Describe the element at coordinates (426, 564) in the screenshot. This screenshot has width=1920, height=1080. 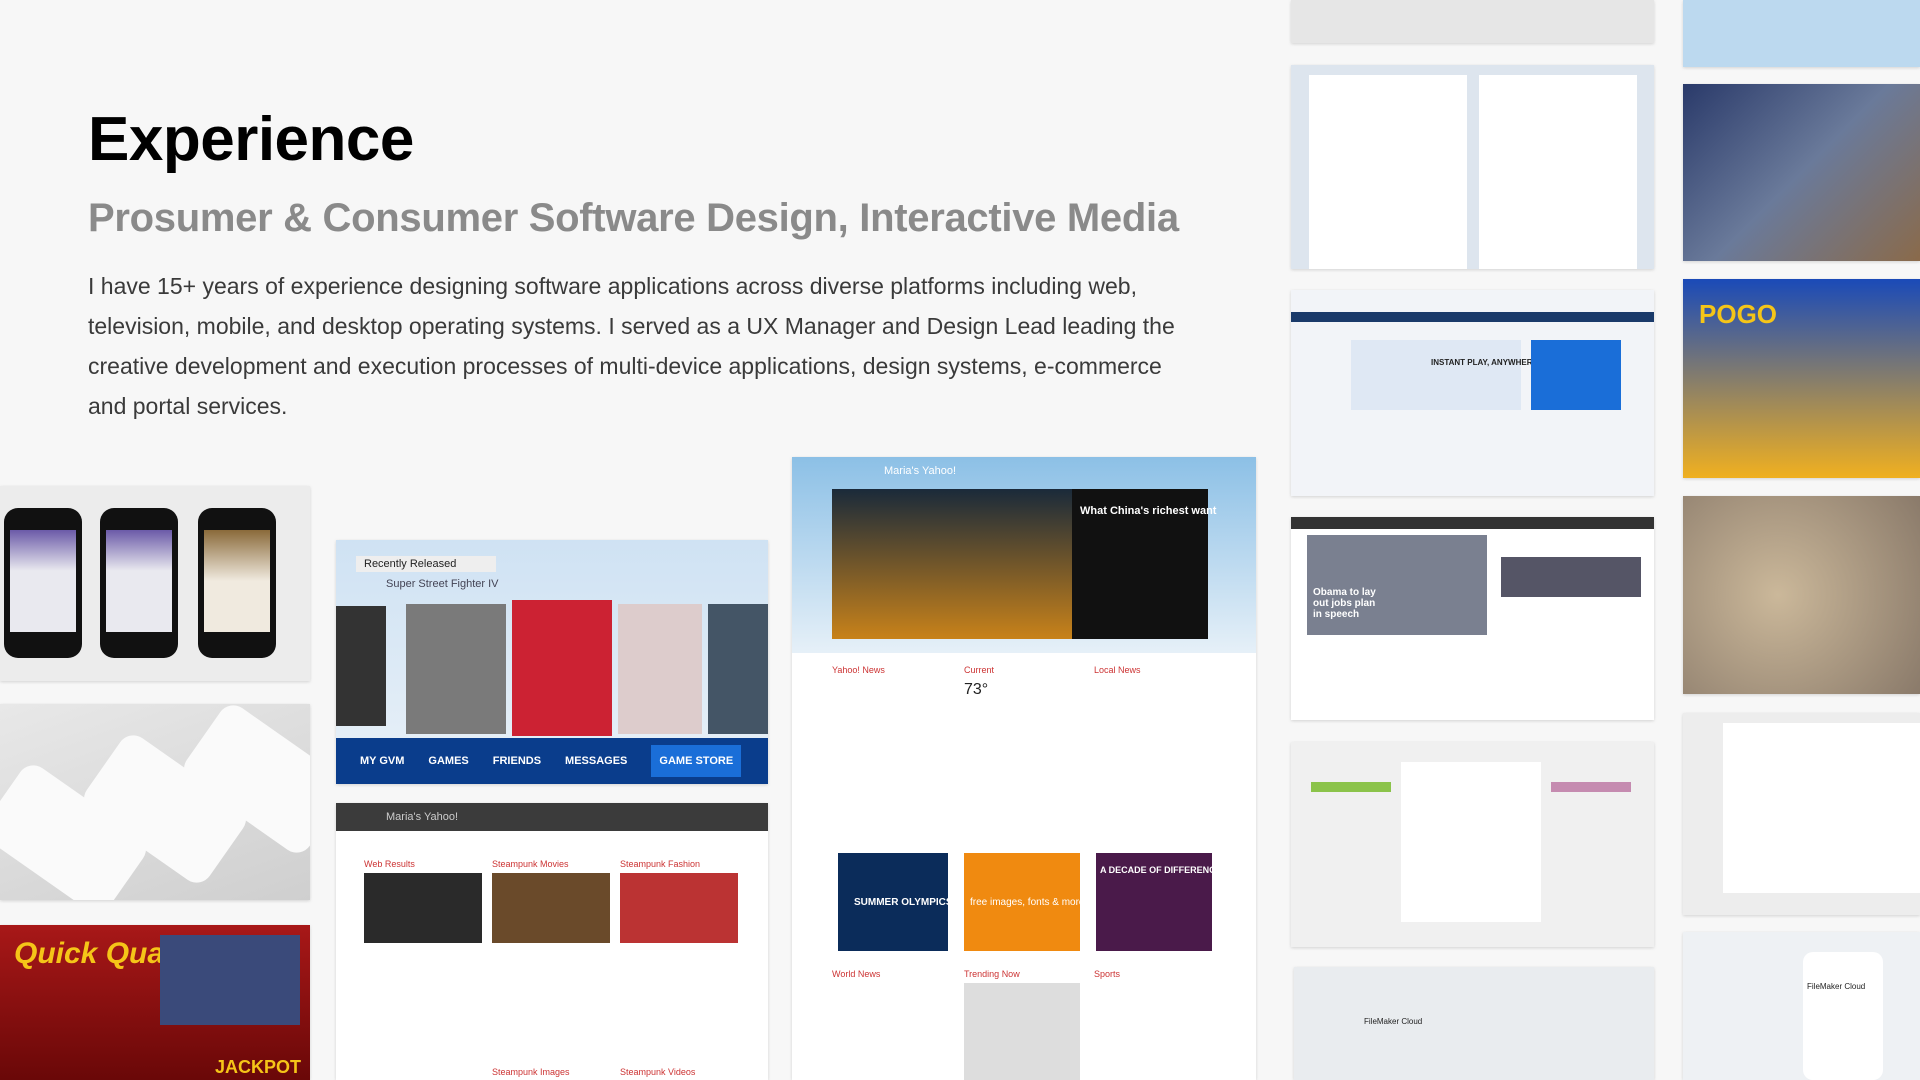
I see `recently-released-label: Recently Released` at that location.